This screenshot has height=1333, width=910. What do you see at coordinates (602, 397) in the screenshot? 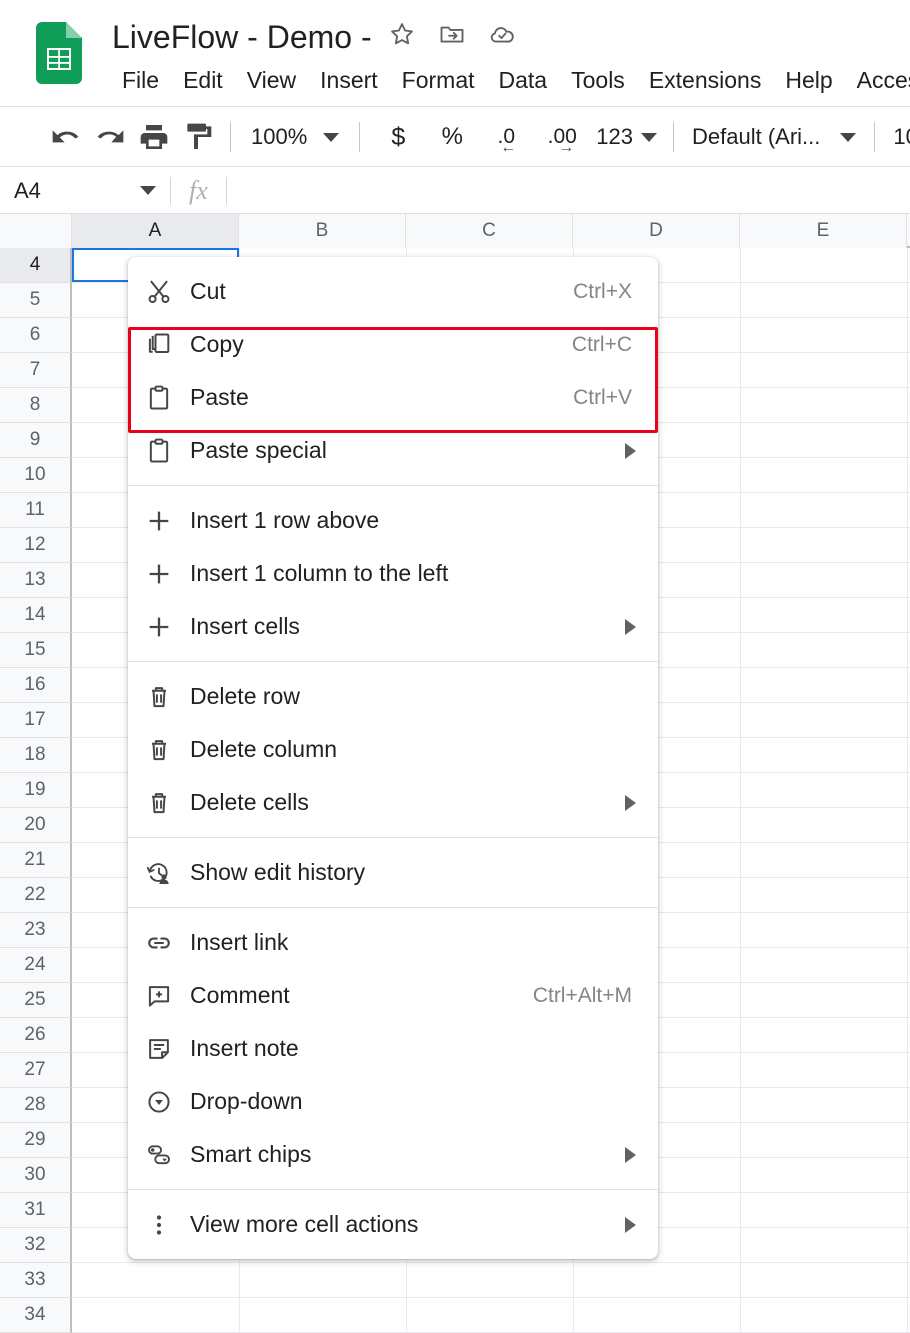
I see `menu-item-shortcut: Ctrl+V` at bounding box center [602, 397].